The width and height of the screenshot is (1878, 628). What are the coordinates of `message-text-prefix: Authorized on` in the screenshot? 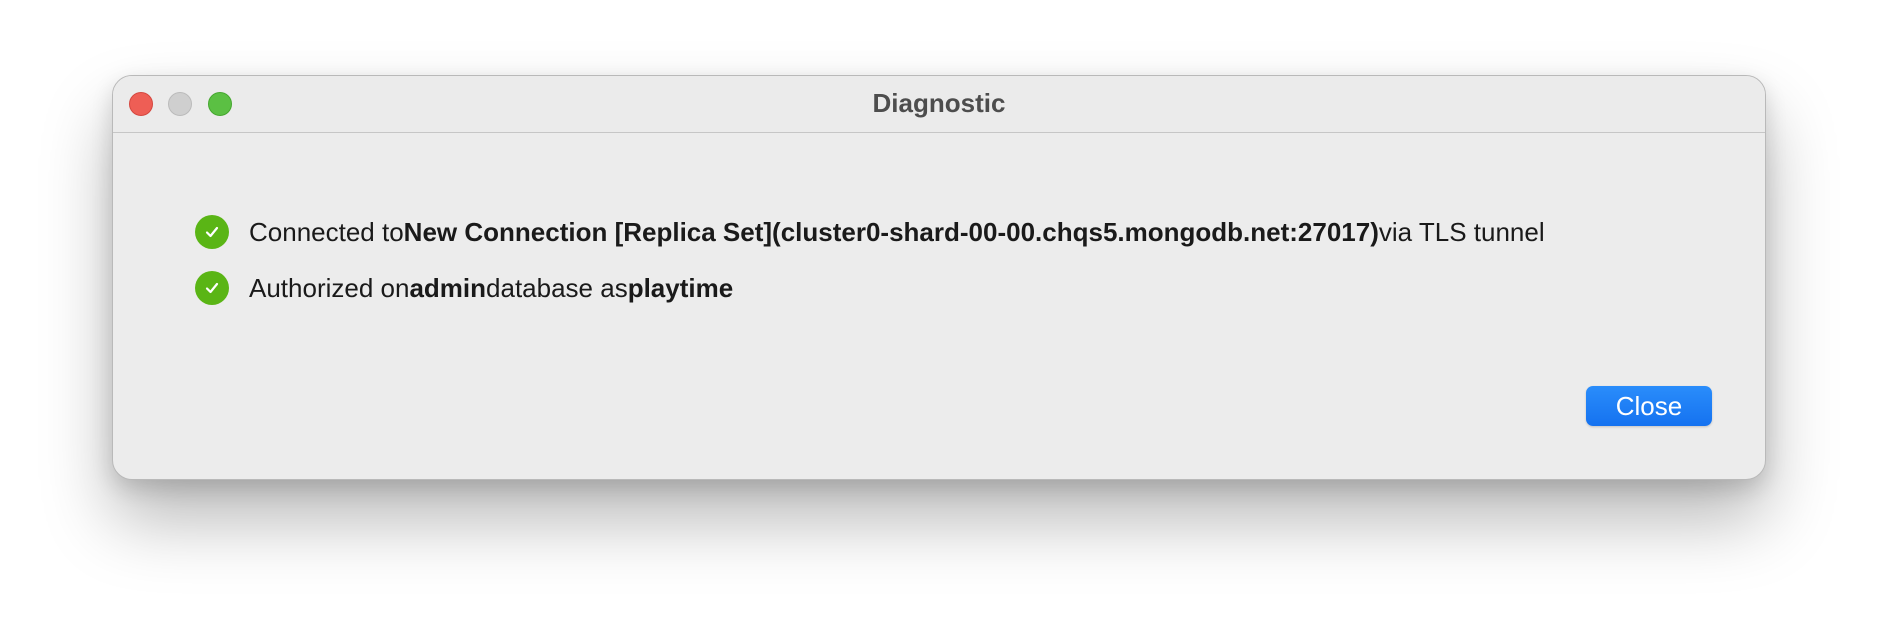 It's located at (329, 287).